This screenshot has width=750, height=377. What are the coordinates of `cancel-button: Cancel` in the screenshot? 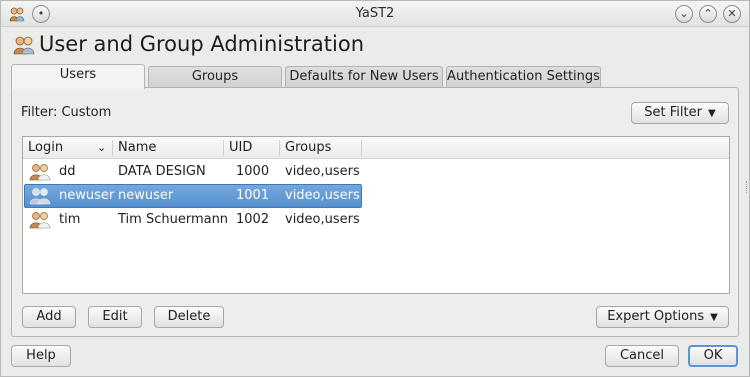 It's located at (642, 356).